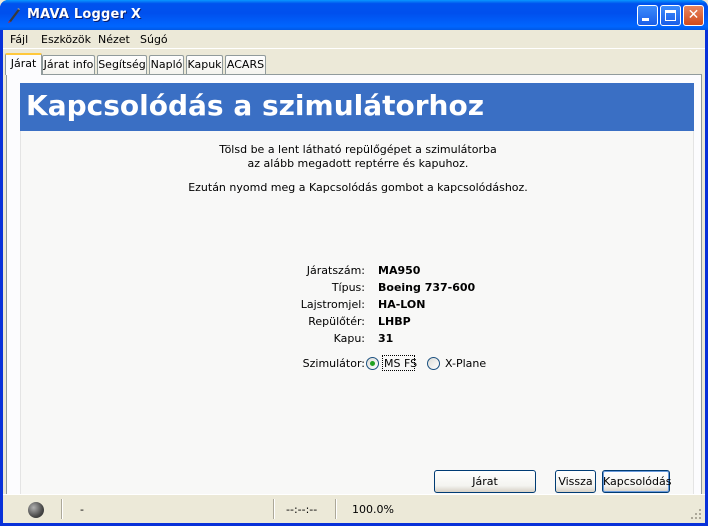  I want to click on registration-label: Lajstromjel:, so click(332, 304).